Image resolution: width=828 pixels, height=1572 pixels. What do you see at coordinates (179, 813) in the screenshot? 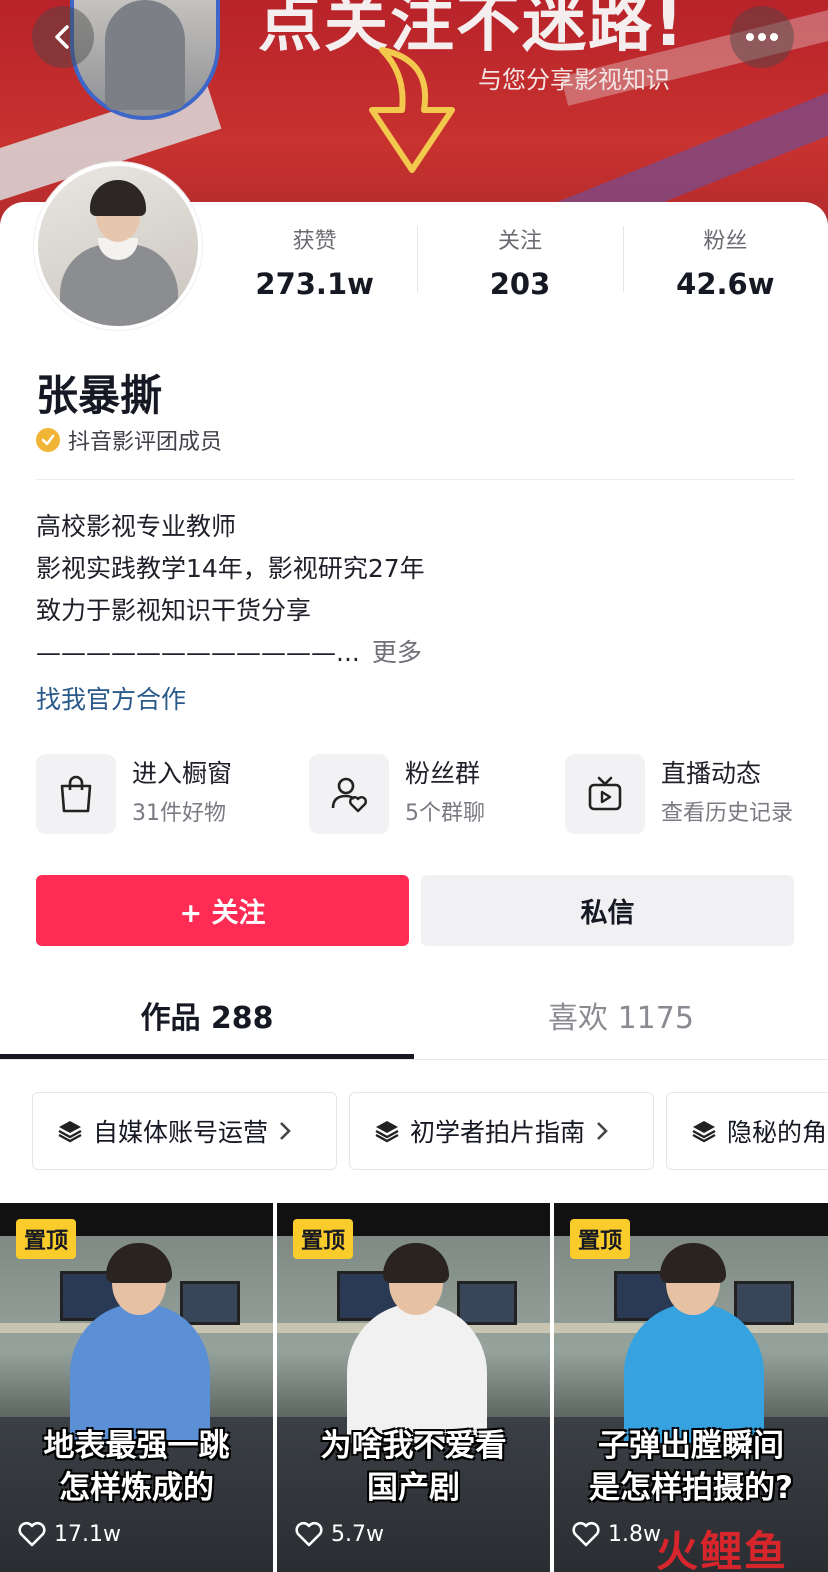
I see `feature-subtitle: 31件好物` at bounding box center [179, 813].